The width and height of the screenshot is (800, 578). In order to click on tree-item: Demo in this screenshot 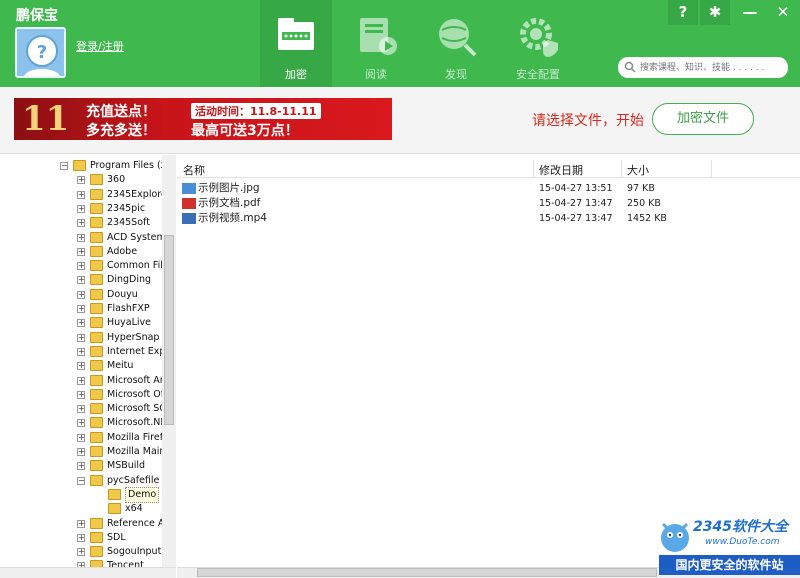, I will do `click(87, 494)`.